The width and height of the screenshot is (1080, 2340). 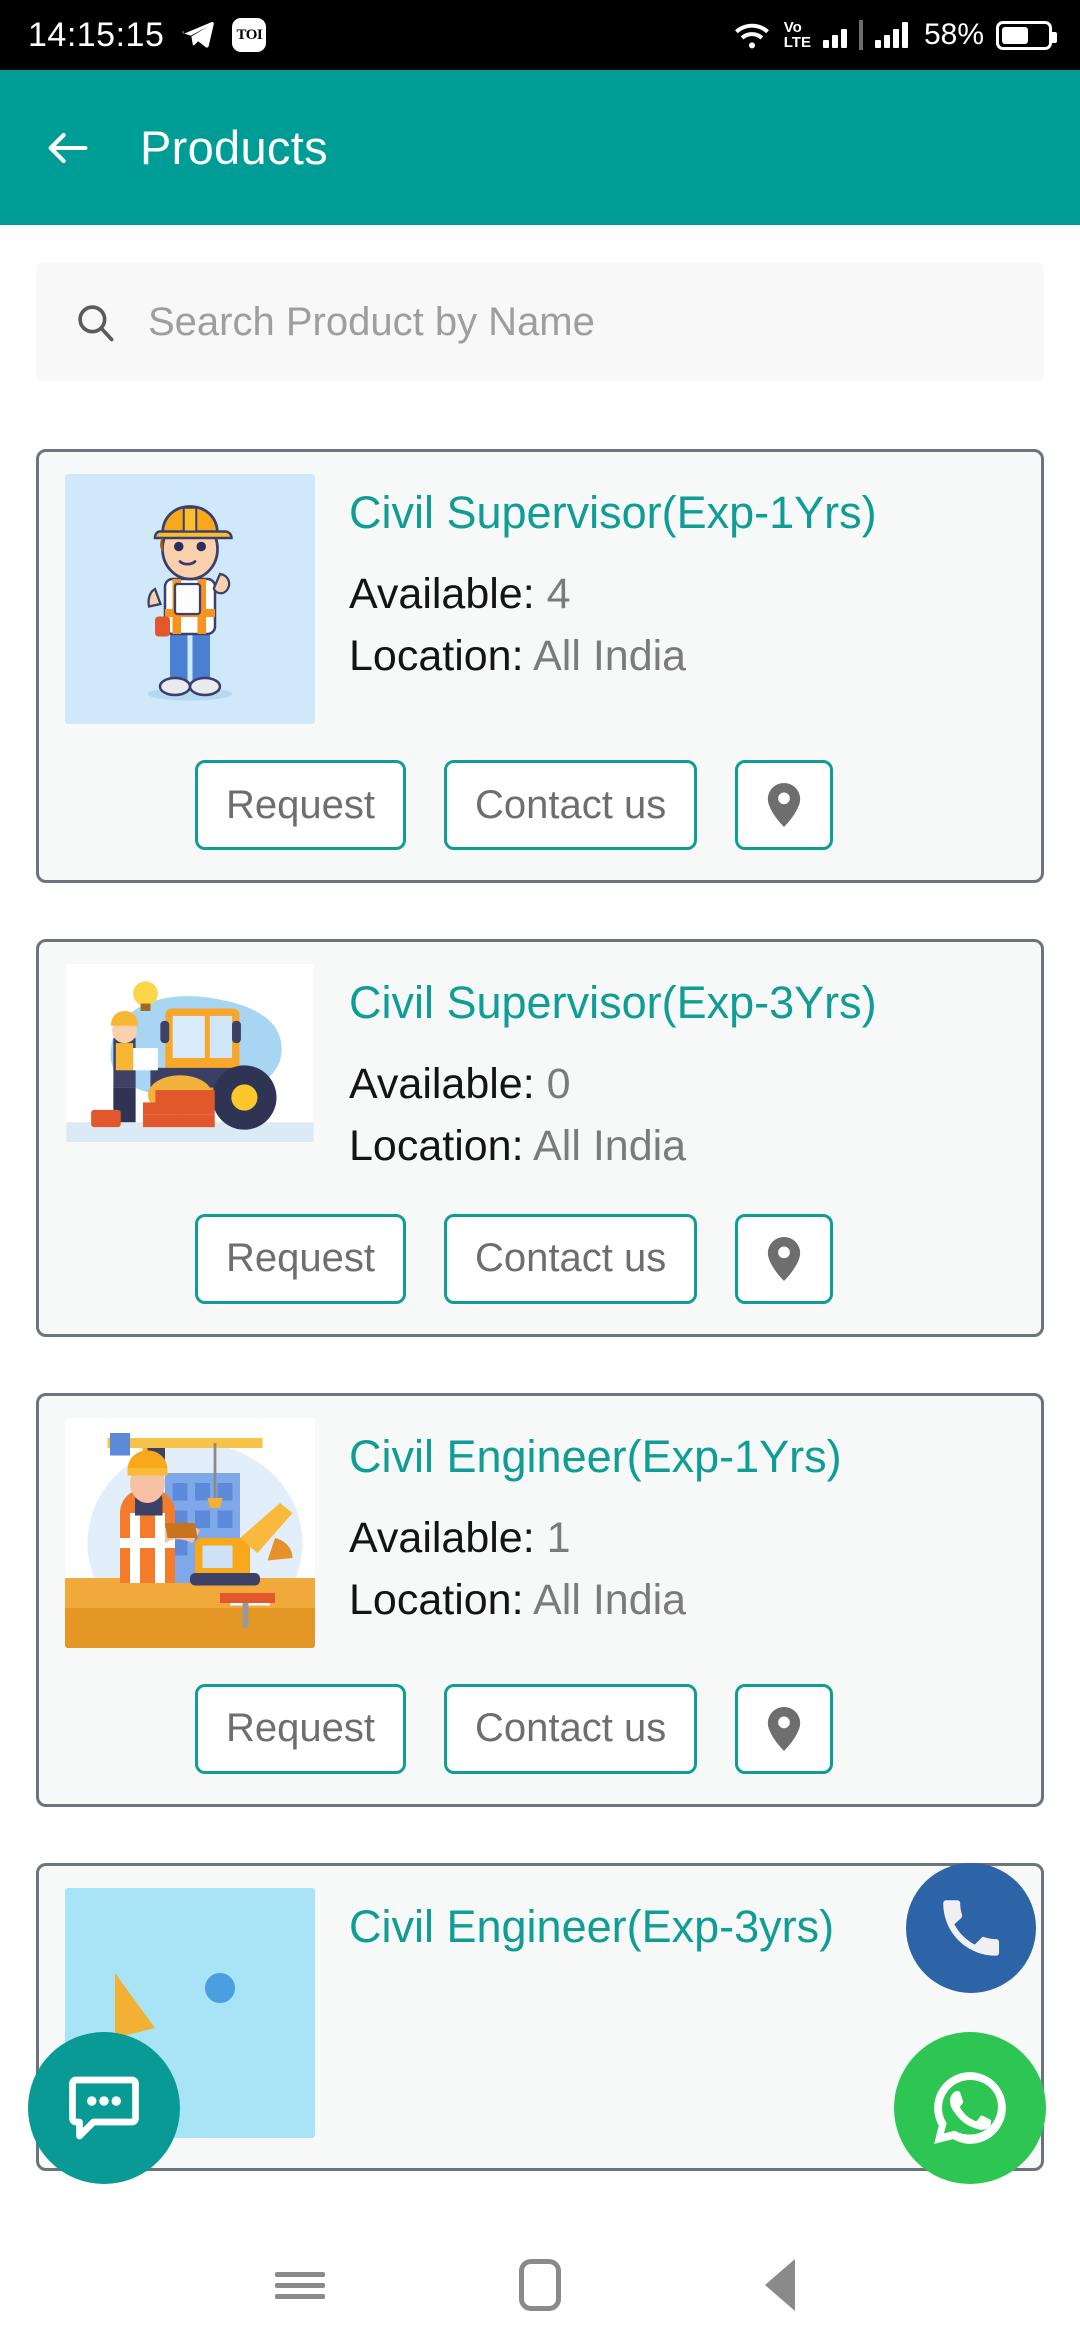 What do you see at coordinates (371, 321) in the screenshot?
I see `search-placeholder: Search Product by Name` at bounding box center [371, 321].